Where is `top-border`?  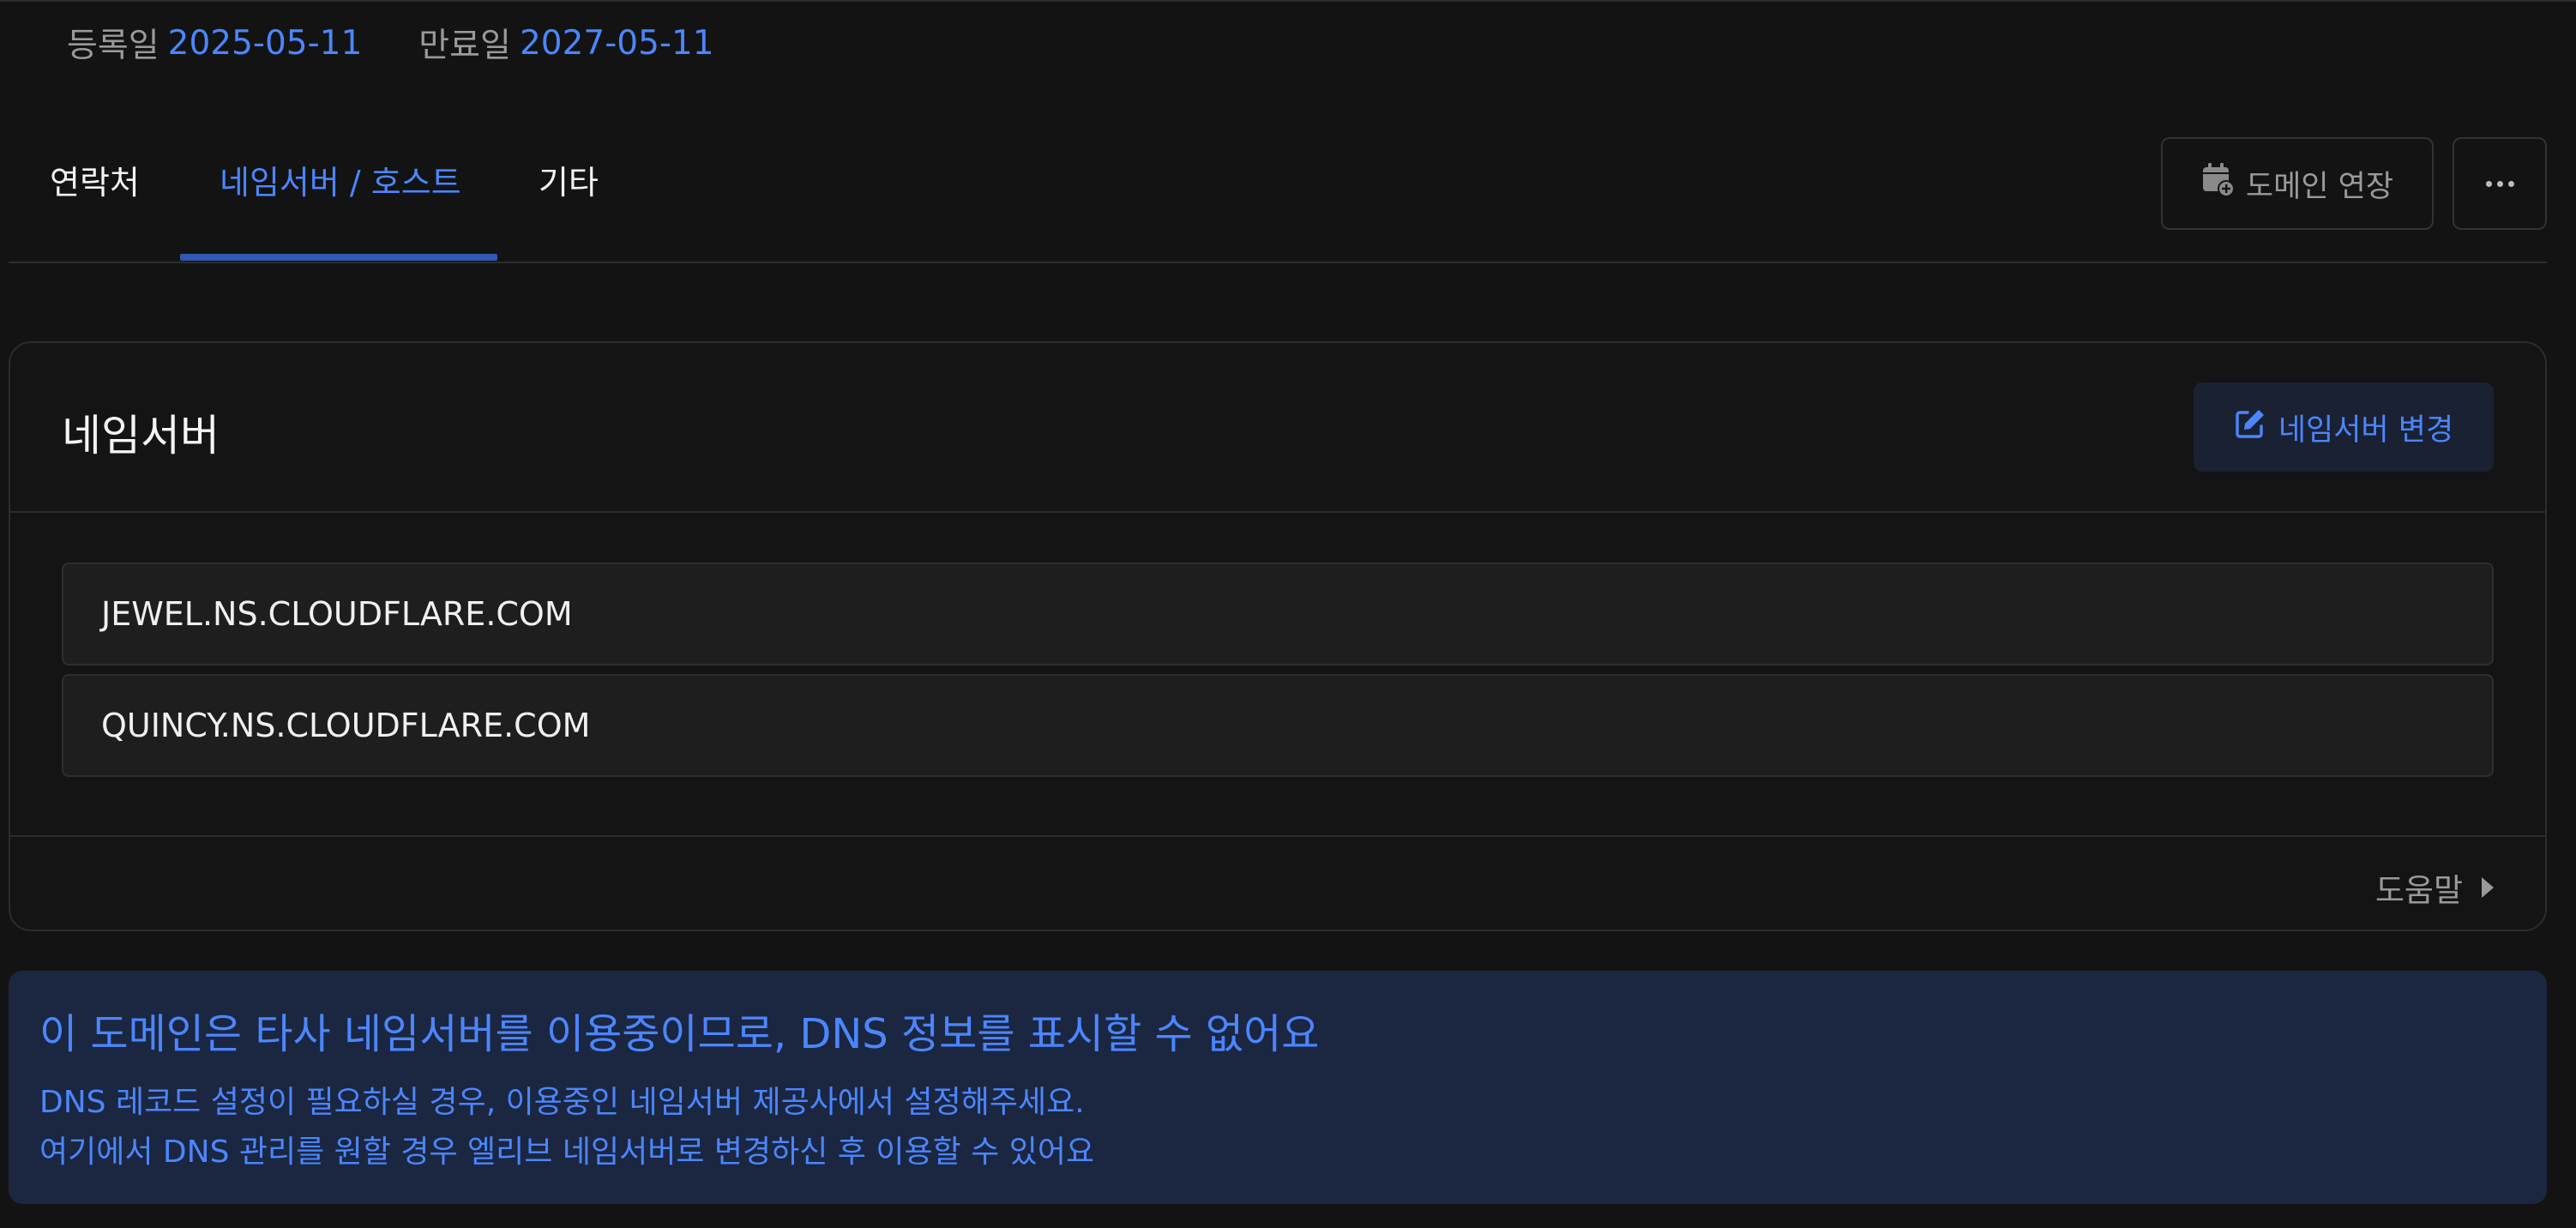
top-border is located at coordinates (1288, 1).